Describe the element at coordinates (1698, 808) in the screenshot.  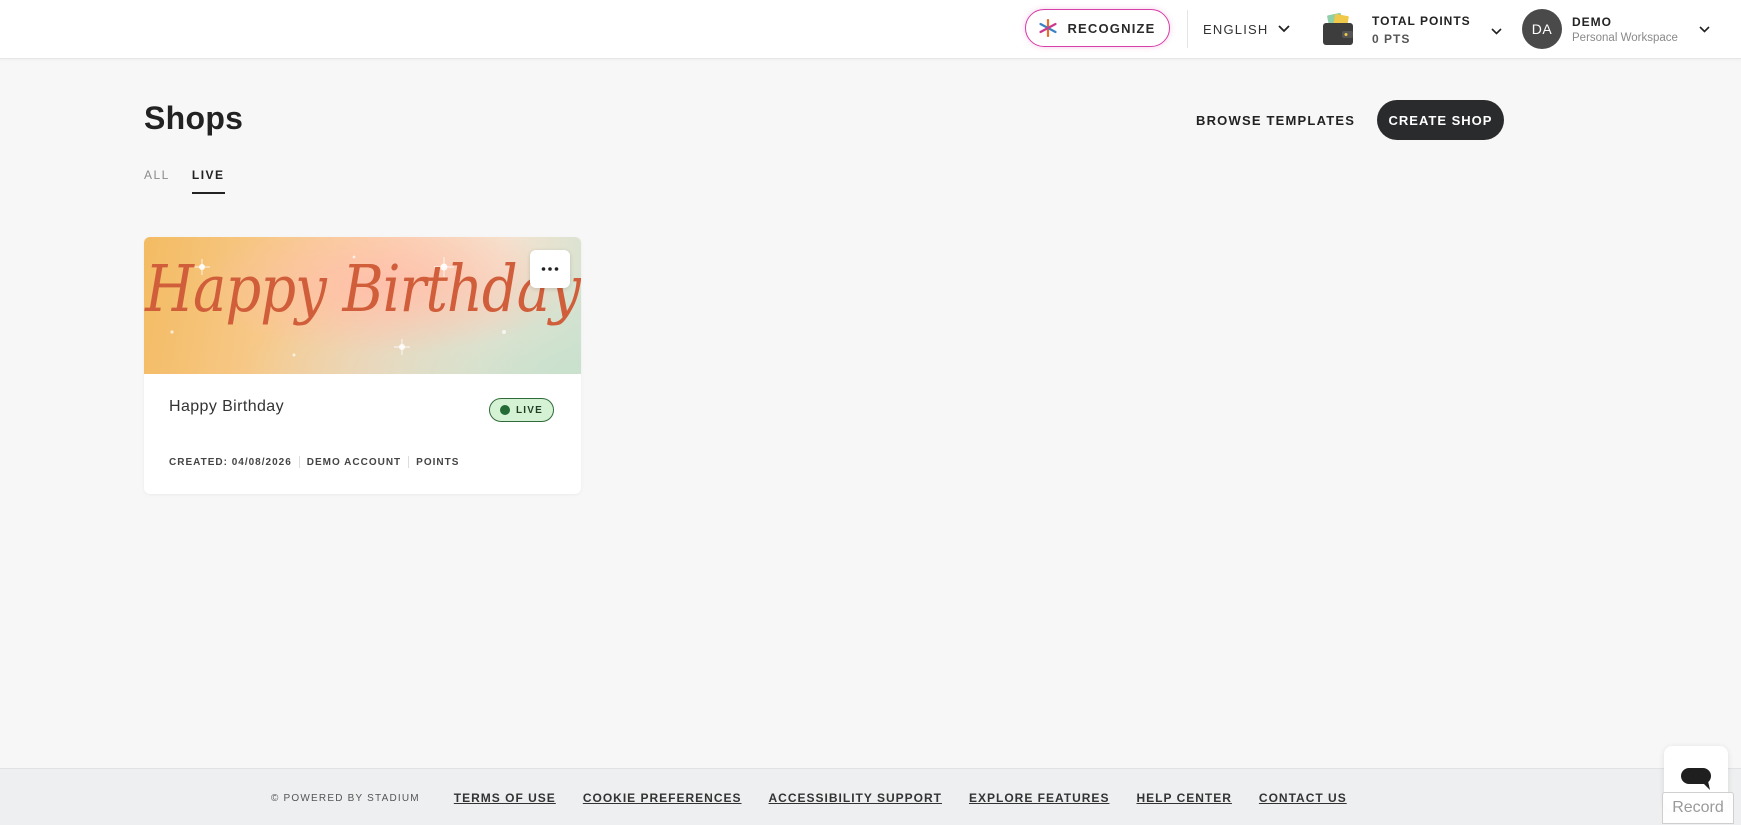
I see `record-button: Record` at that location.